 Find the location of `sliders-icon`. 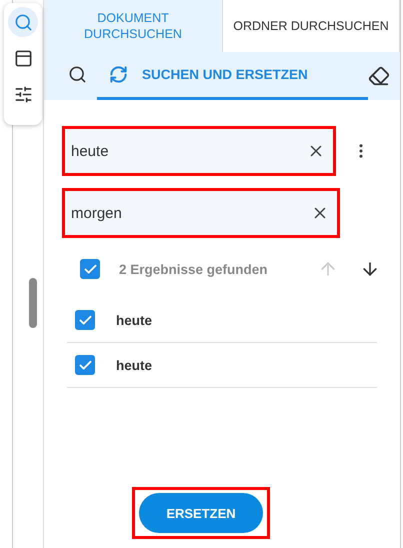

sliders-icon is located at coordinates (23, 94).